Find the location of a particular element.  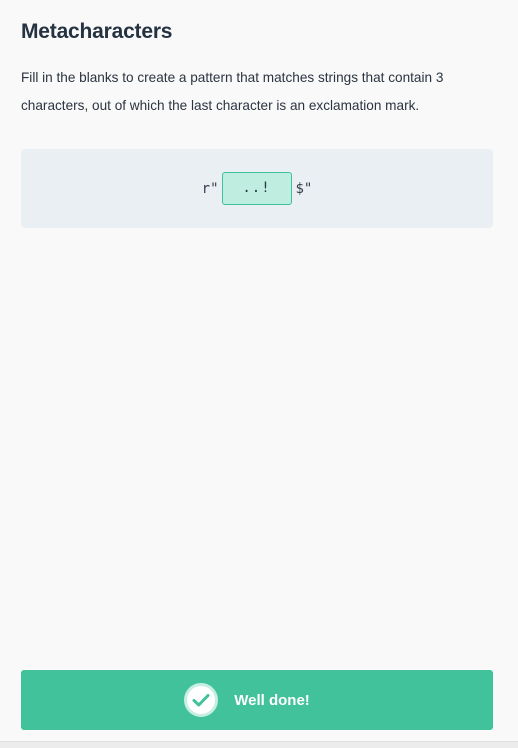

success-feedback-bar: Well done! is located at coordinates (257, 700).